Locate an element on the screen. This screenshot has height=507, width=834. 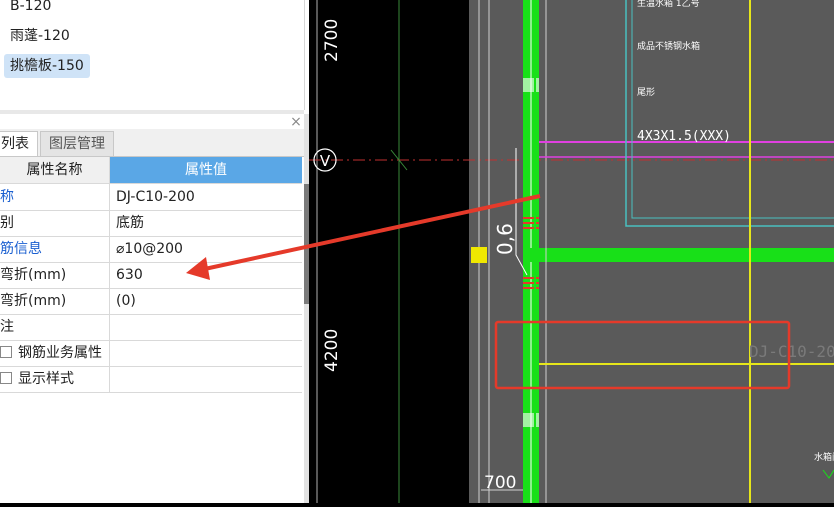
table-row: 注 is located at coordinates (151, 327).